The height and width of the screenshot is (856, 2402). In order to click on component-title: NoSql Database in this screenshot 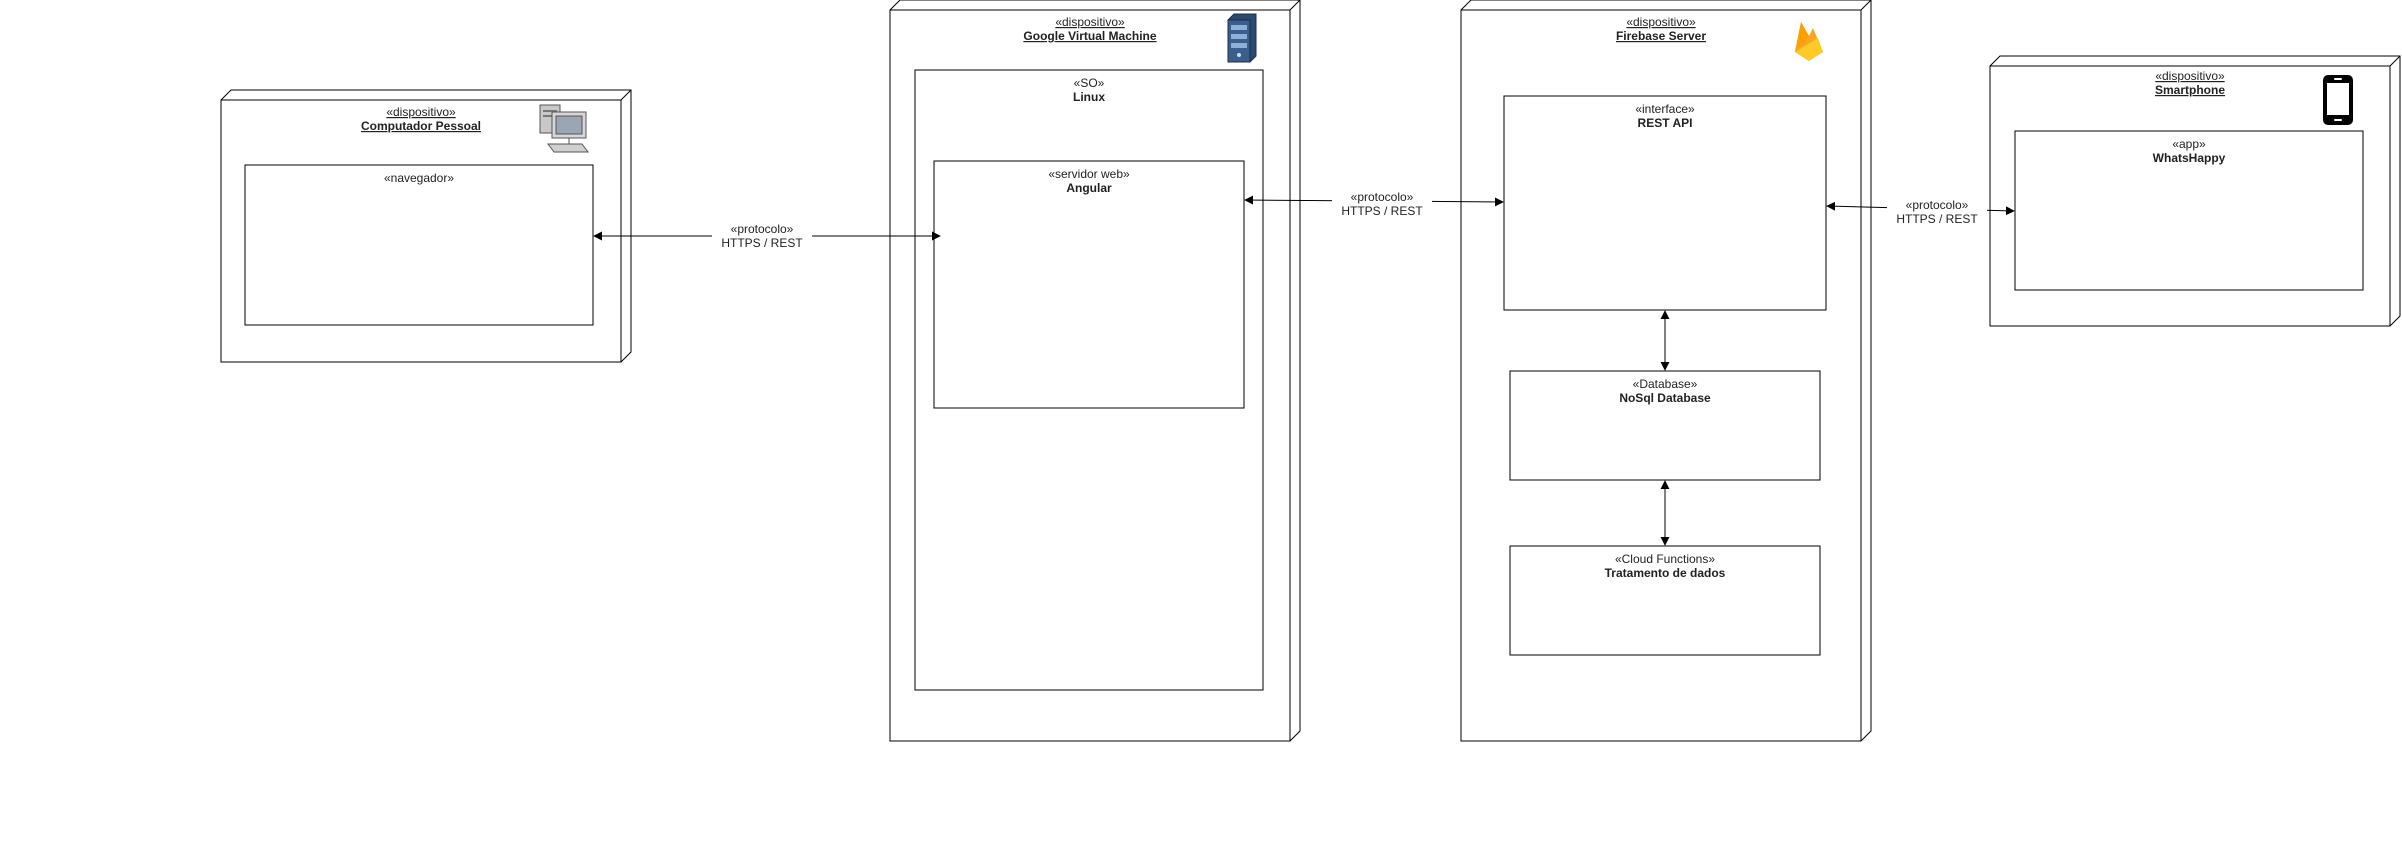, I will do `click(1665, 398)`.